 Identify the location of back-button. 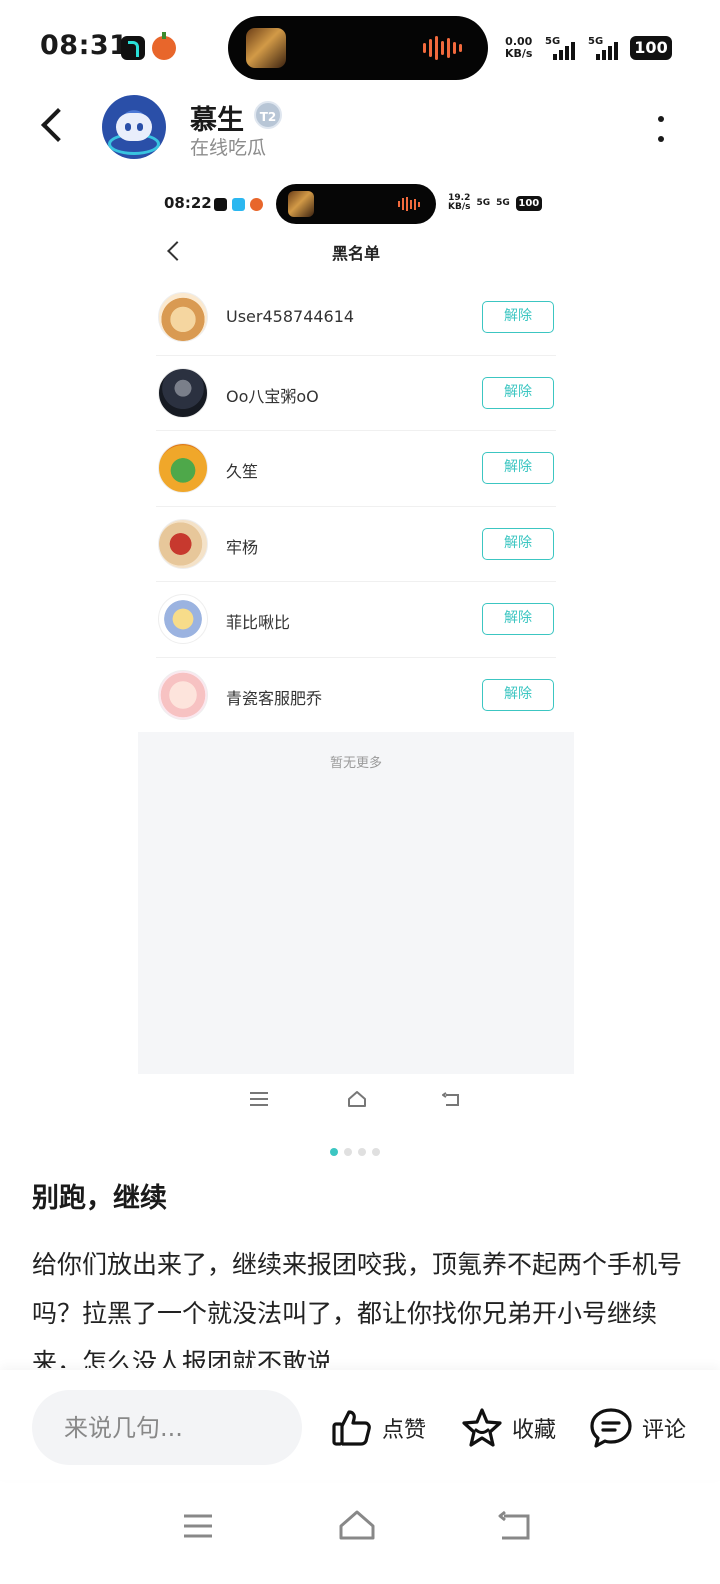
(53, 127).